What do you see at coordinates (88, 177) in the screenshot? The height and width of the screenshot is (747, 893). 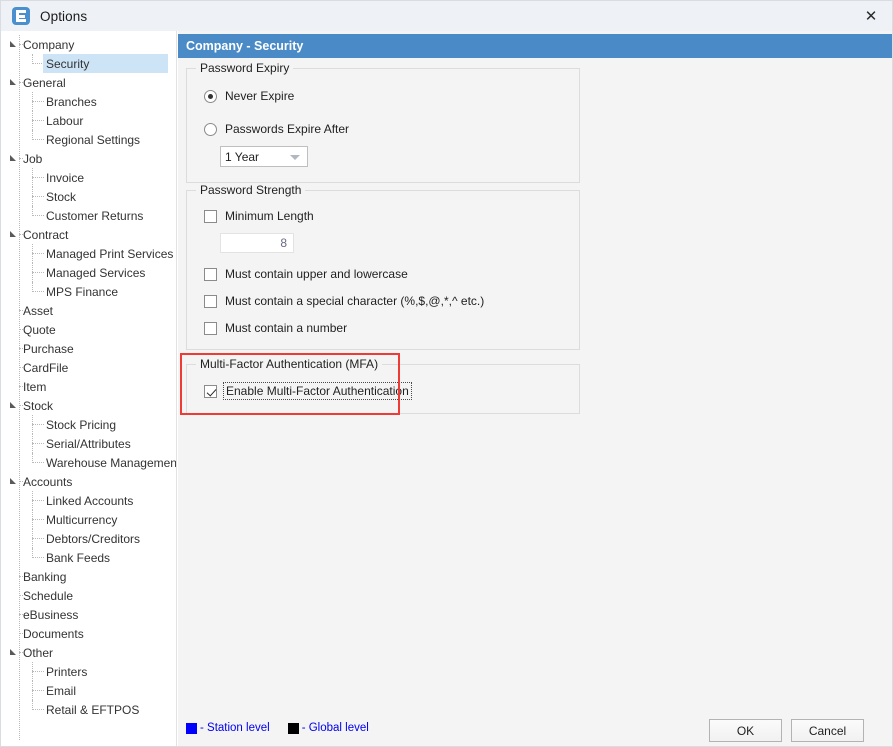 I see `sidebar-item-invoice: Invoice` at bounding box center [88, 177].